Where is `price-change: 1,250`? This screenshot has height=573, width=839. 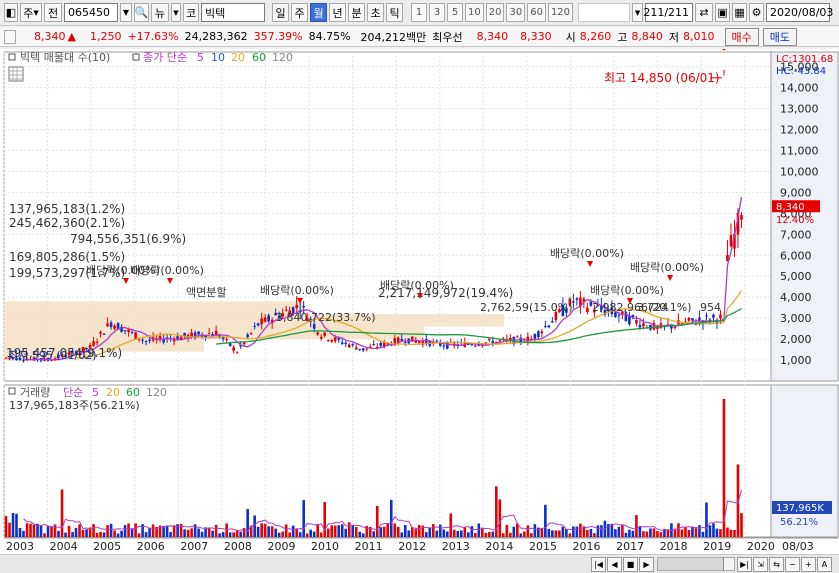 price-change: 1,250 is located at coordinates (105, 36).